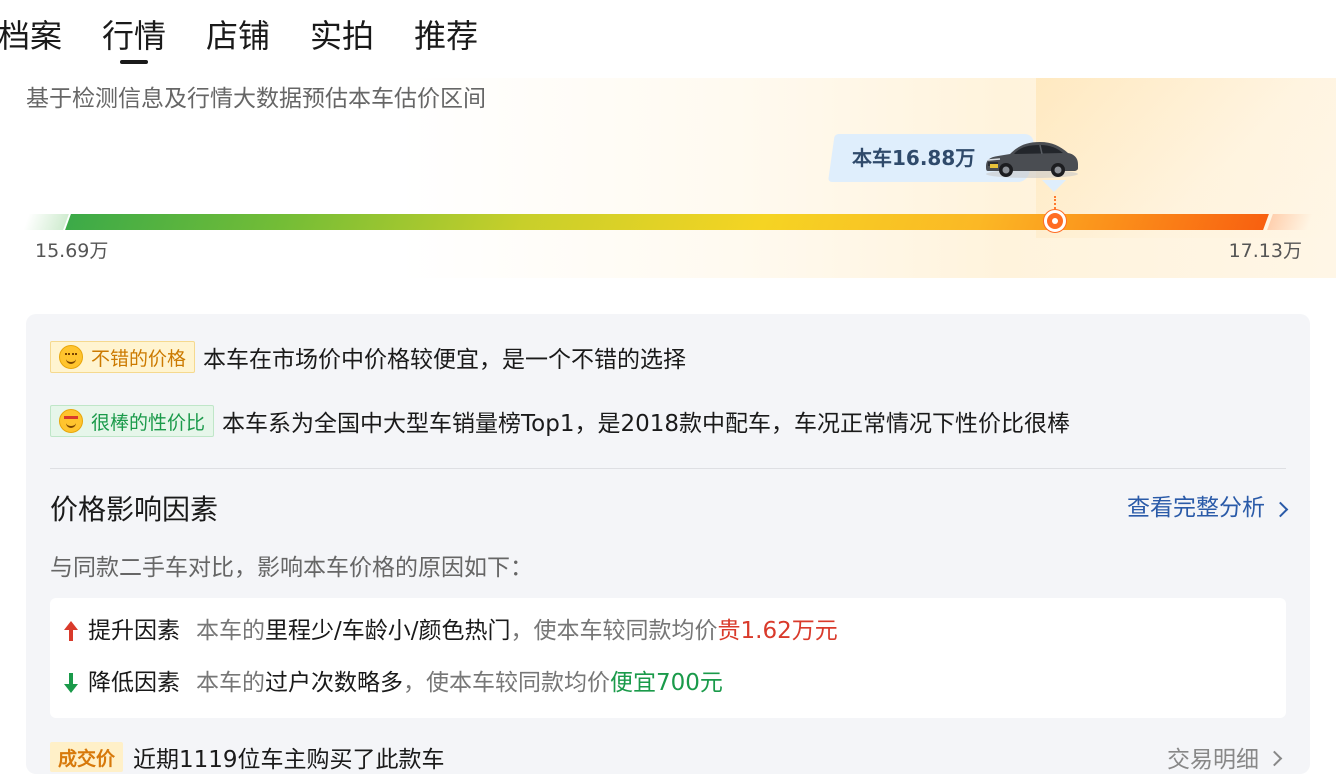  Describe the element at coordinates (777, 631) in the screenshot. I see `raise-factor-value: 贵1.62万元` at that location.